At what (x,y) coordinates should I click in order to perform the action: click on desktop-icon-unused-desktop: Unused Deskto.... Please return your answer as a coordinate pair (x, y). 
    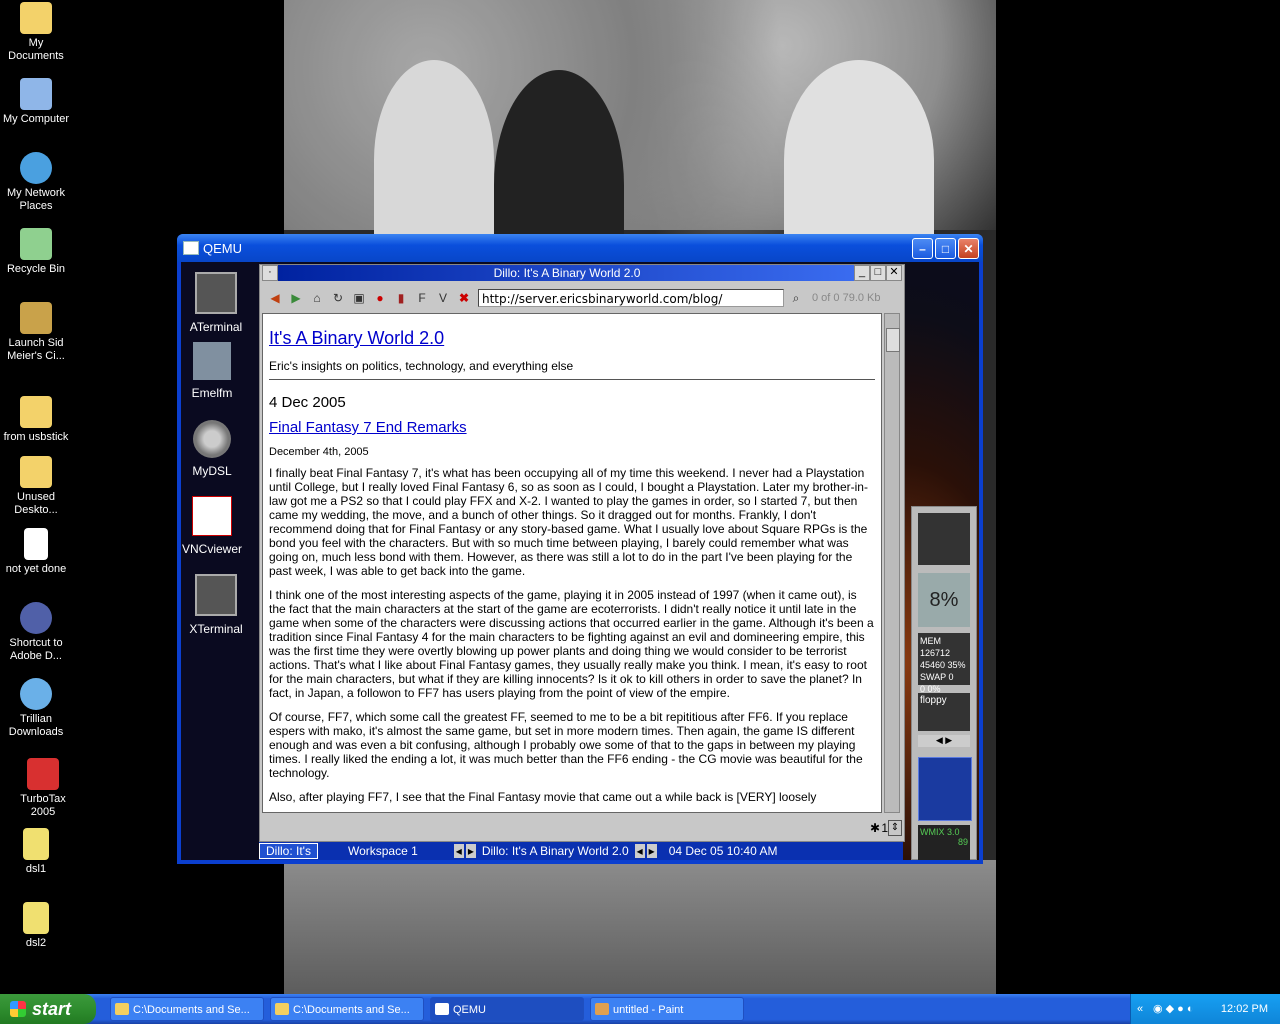
    Looking at the image, I should click on (36, 486).